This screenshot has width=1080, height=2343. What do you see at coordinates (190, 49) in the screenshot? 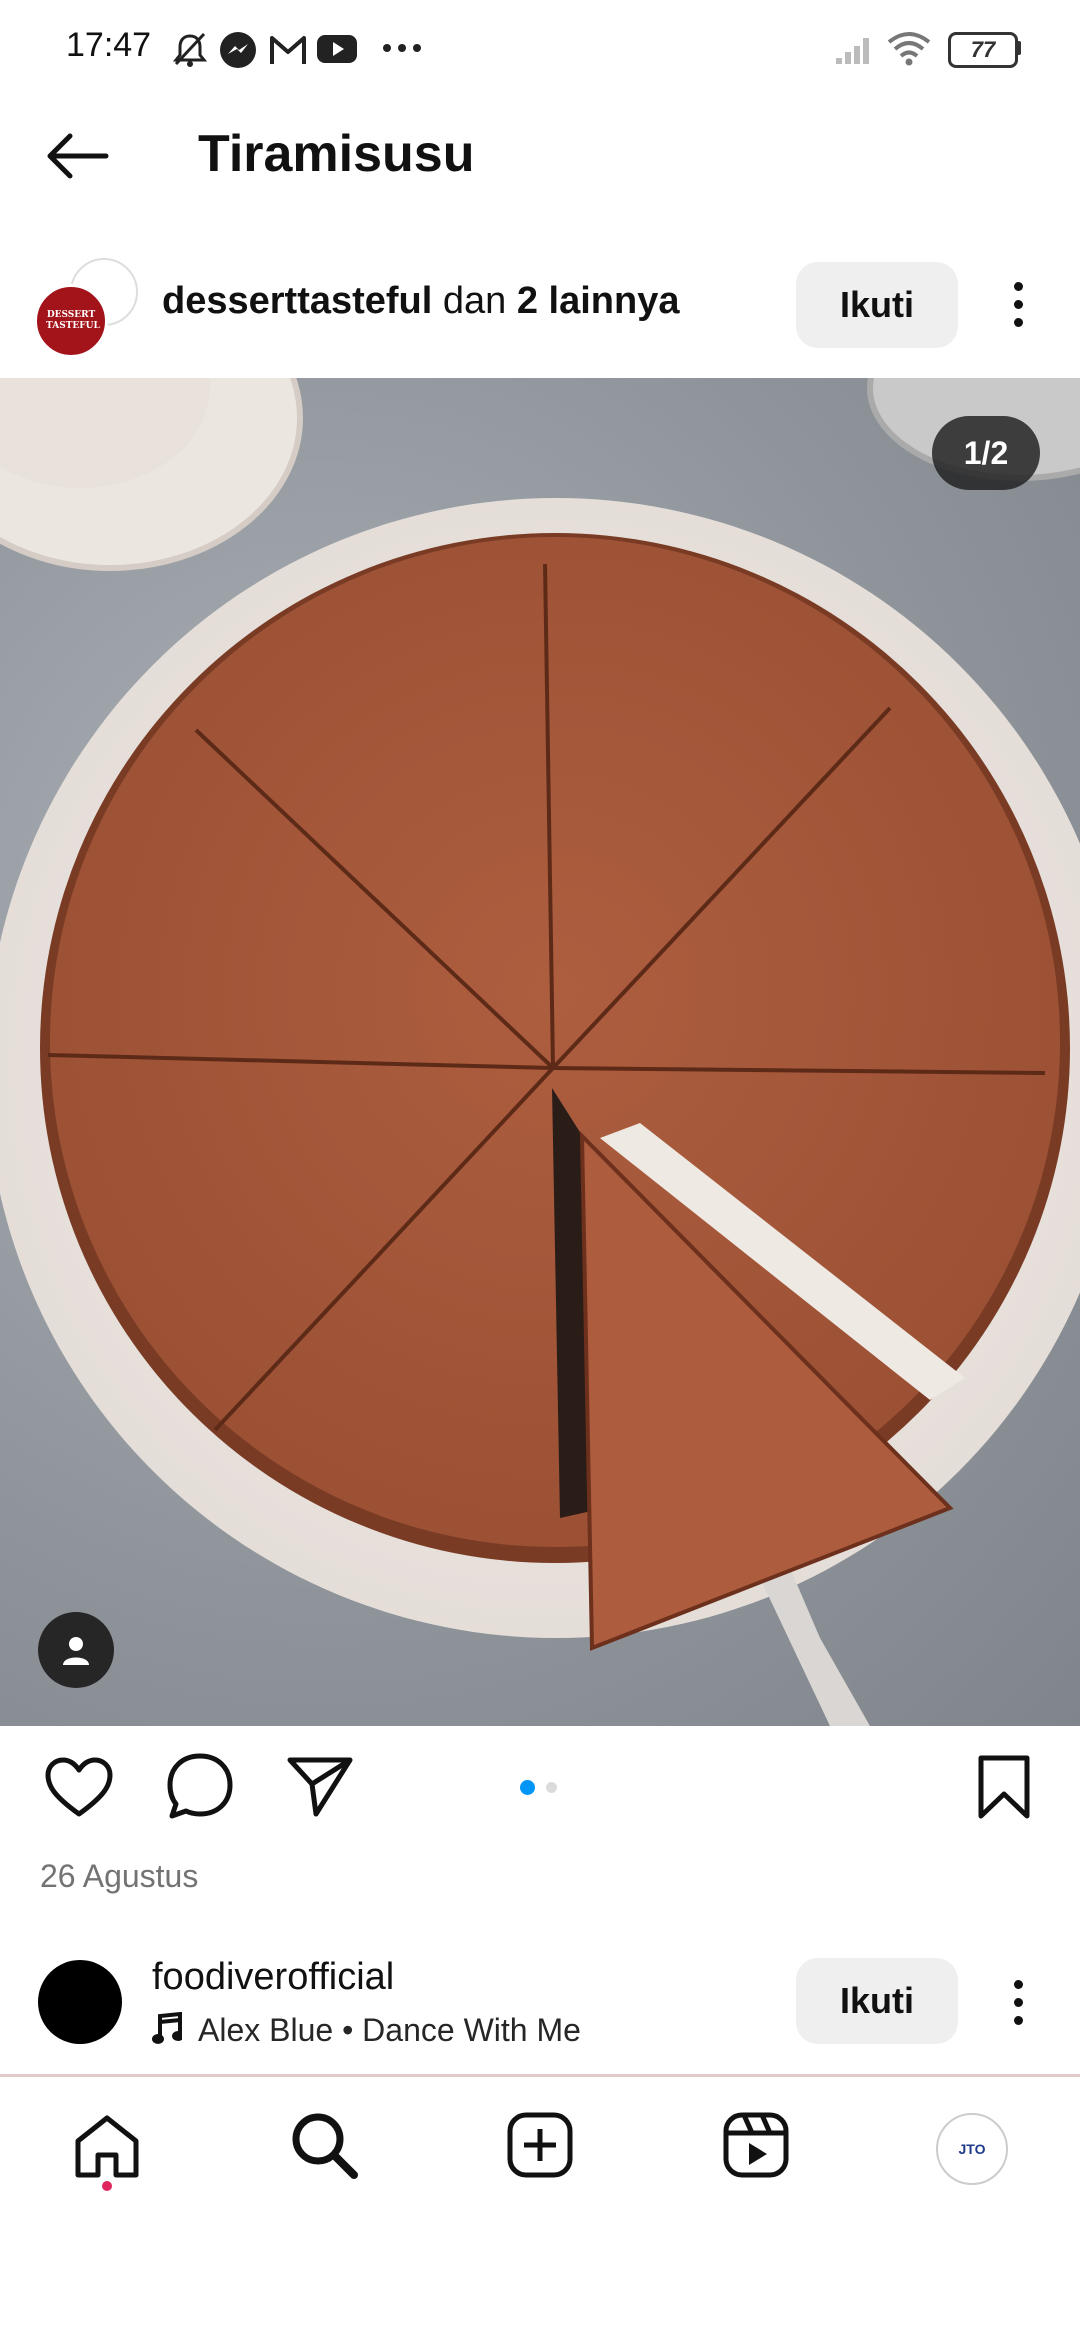
I see `mute-icon` at bounding box center [190, 49].